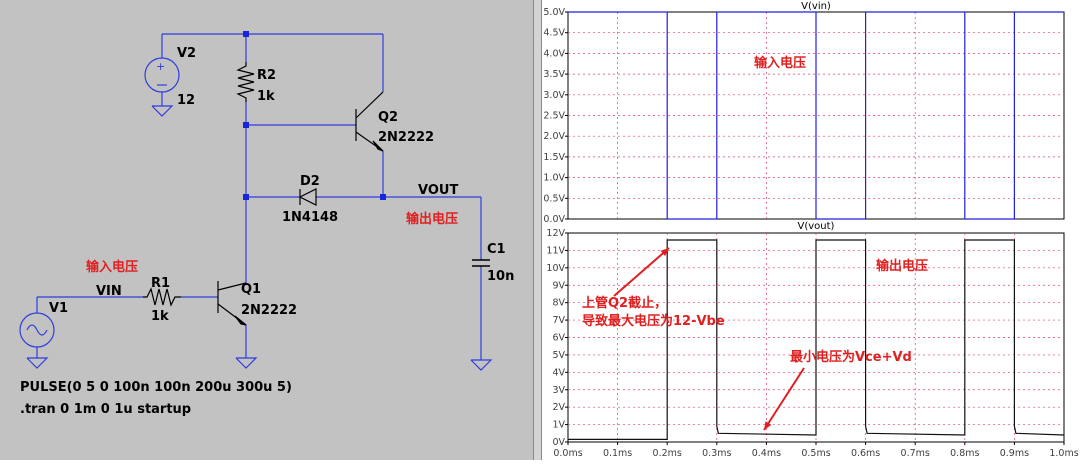 The image size is (1080, 464). Describe the element at coordinates (500, 276) in the screenshot. I see `c1-value: 10n` at that location.